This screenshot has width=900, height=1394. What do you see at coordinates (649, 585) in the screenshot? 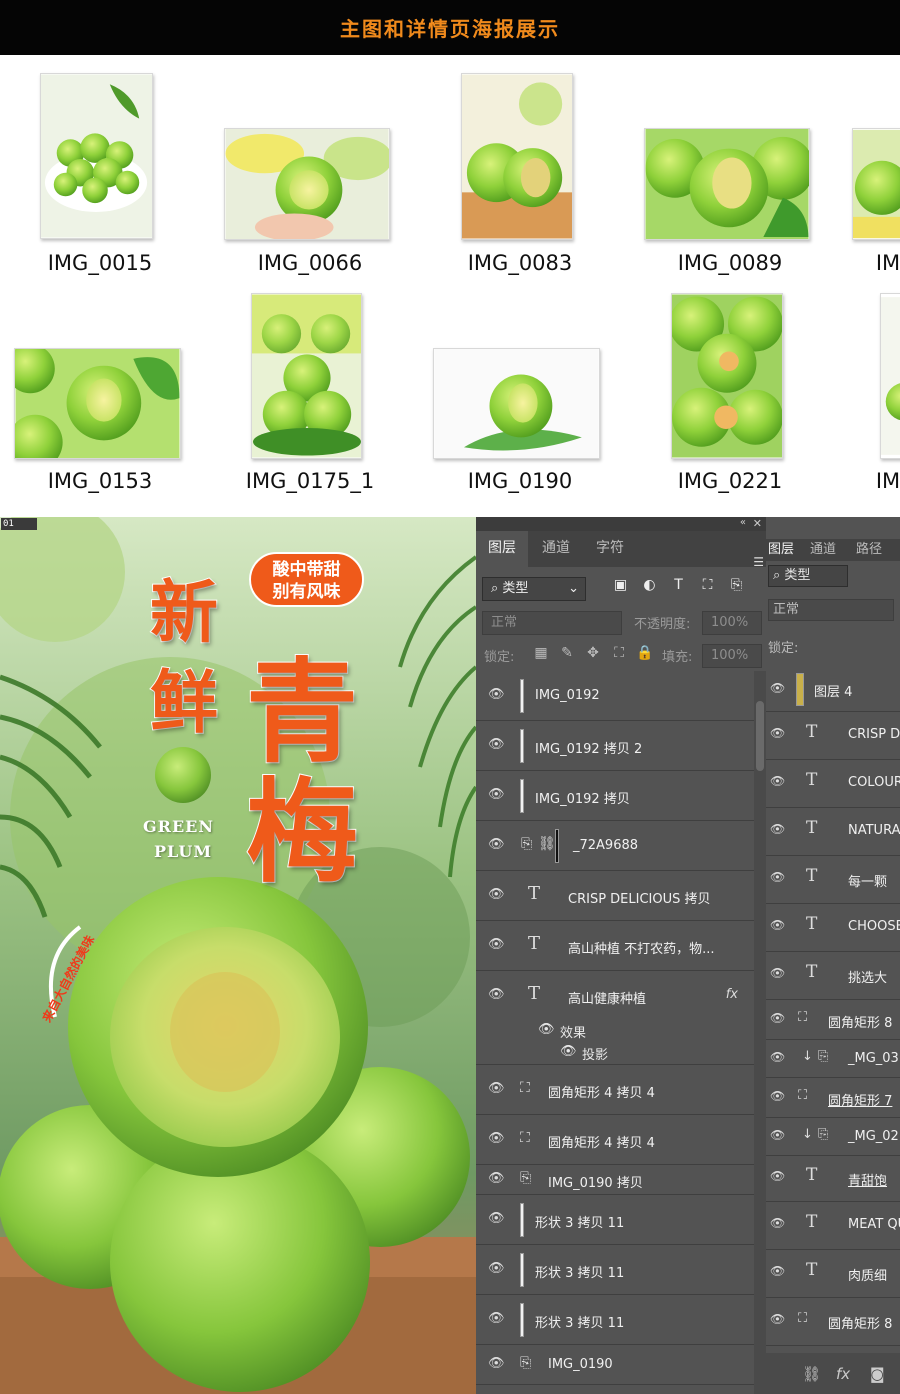
I see `adjustment-filter-icon: ◐` at bounding box center [649, 585].